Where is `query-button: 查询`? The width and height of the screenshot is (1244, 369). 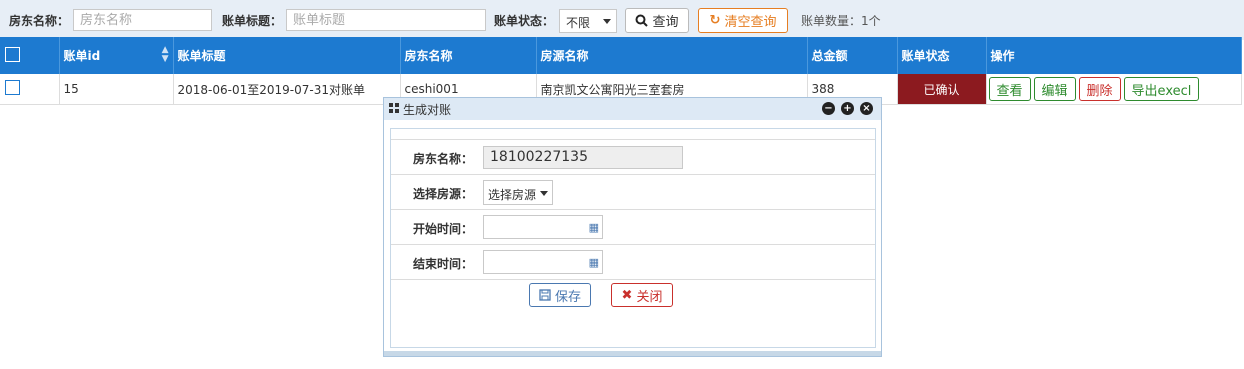
query-button: 查询 is located at coordinates (657, 20).